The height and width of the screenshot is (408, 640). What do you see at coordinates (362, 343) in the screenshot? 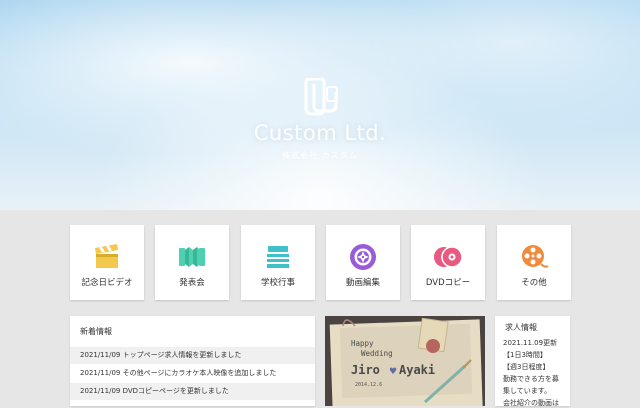
I see `photo-line1: Happy` at bounding box center [362, 343].